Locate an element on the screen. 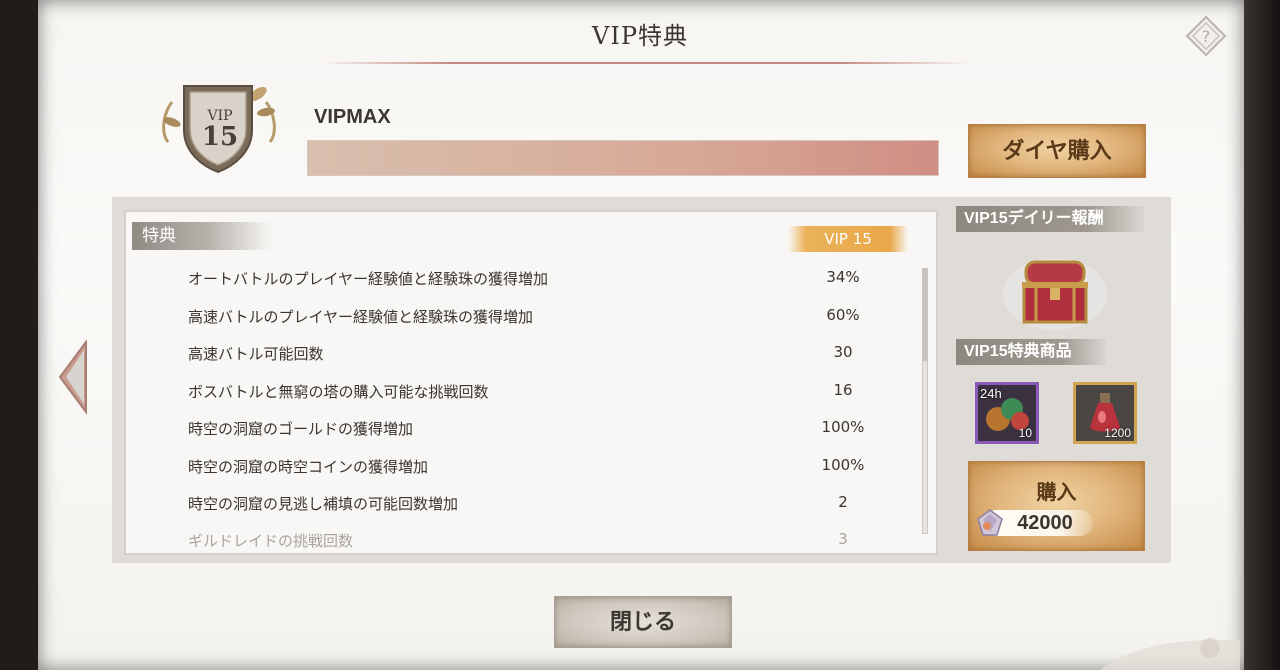 The height and width of the screenshot is (670, 1280). benefit-name: ボスバトルと無窮の塔の購入可能な挑戦回数 is located at coordinates (338, 392).